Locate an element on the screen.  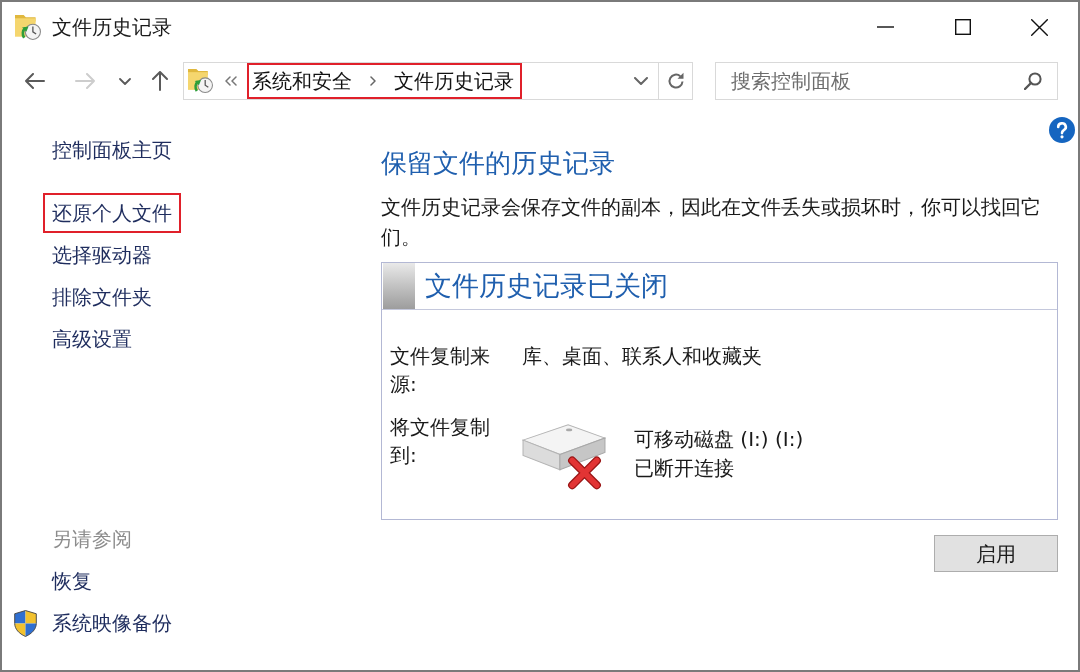
refresh-button is located at coordinates (676, 81).